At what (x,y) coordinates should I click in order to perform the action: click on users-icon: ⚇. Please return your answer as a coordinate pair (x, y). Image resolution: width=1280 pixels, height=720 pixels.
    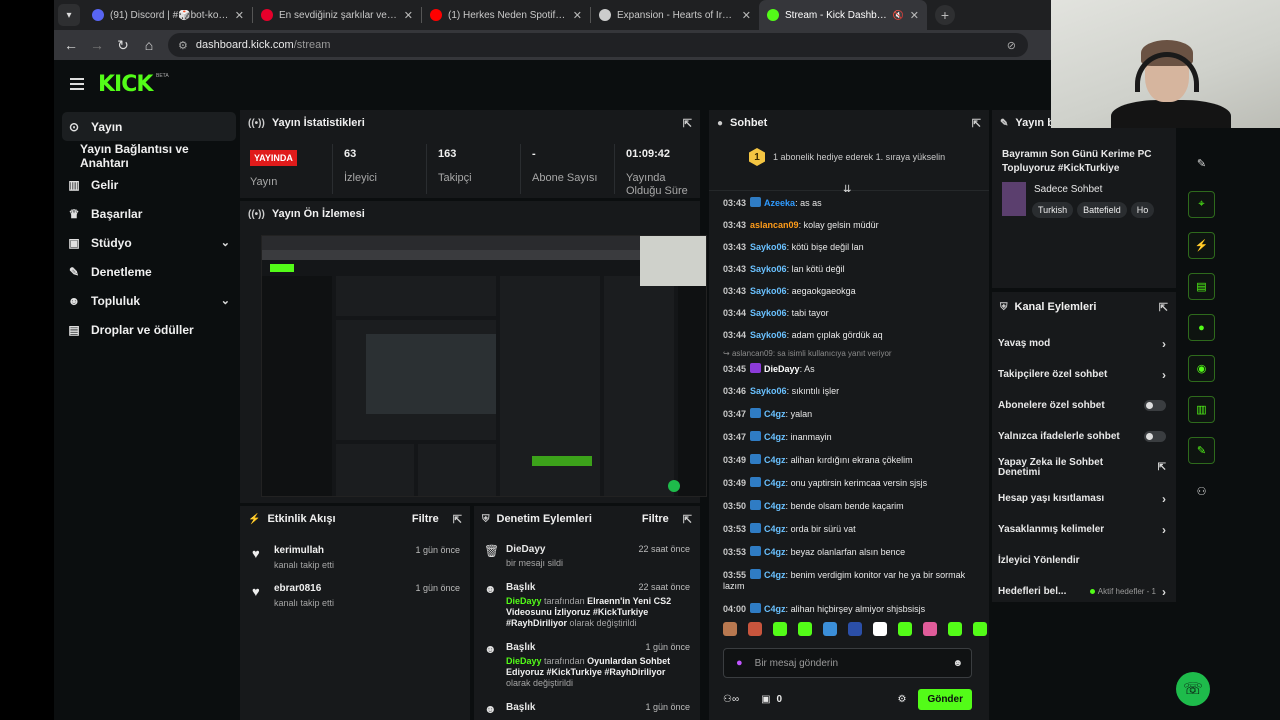
    Looking at the image, I should click on (1201, 491).